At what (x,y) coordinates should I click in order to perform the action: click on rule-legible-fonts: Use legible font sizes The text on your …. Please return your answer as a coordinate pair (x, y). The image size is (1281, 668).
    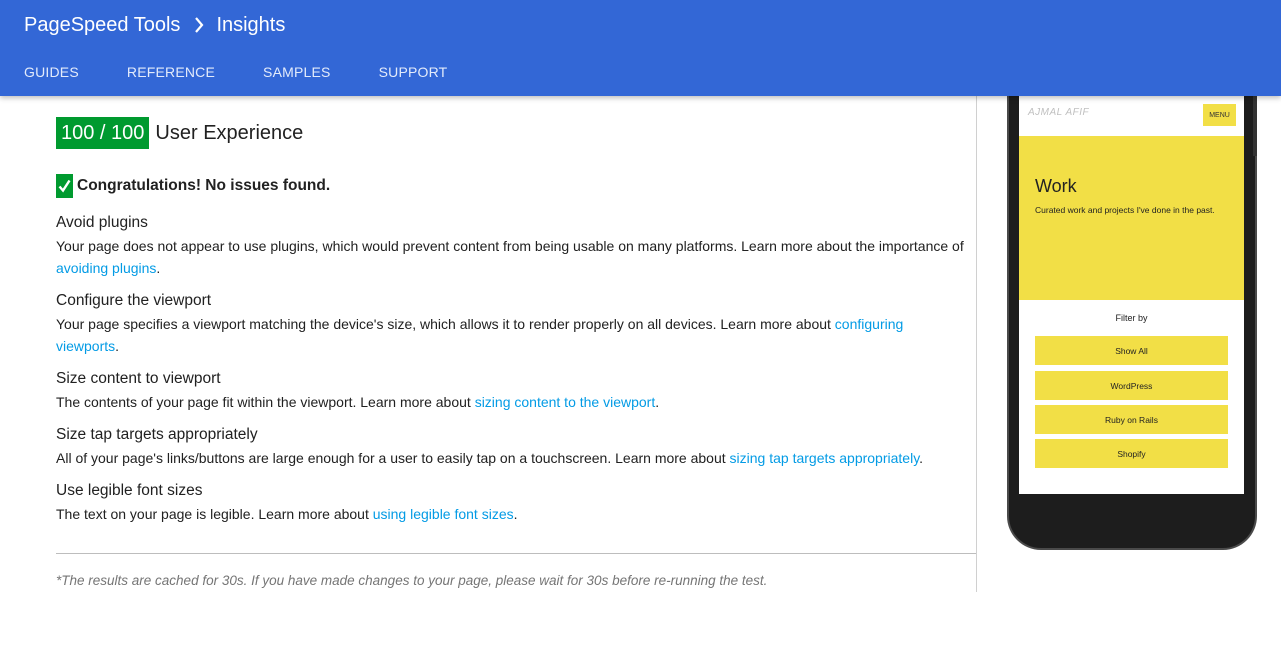
    Looking at the image, I should click on (512, 503).